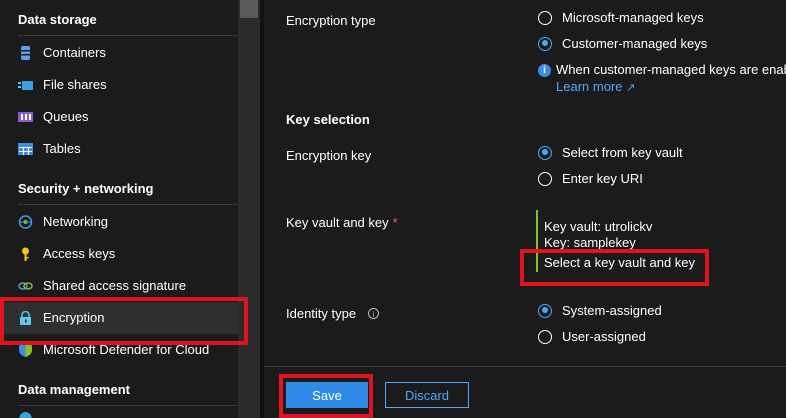 The width and height of the screenshot is (786, 418). I want to click on info-tooltip-icon: i, so click(373, 313).